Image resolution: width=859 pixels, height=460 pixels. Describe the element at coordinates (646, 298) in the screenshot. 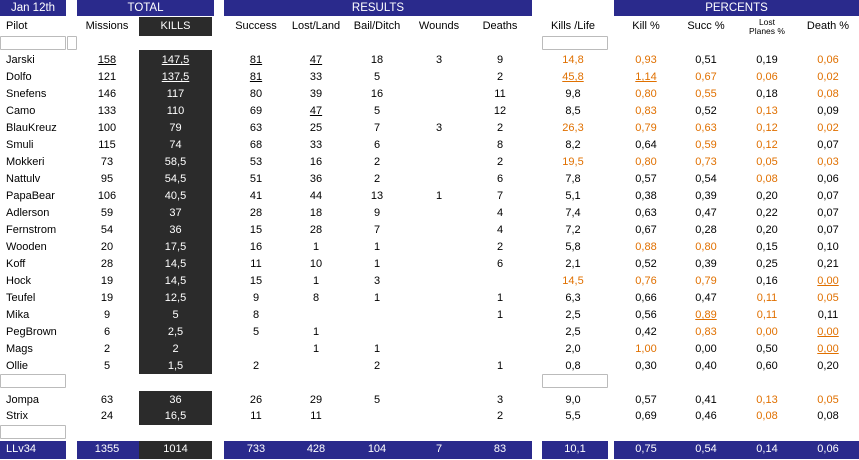

I see `cell-killpct: 0,66` at that location.